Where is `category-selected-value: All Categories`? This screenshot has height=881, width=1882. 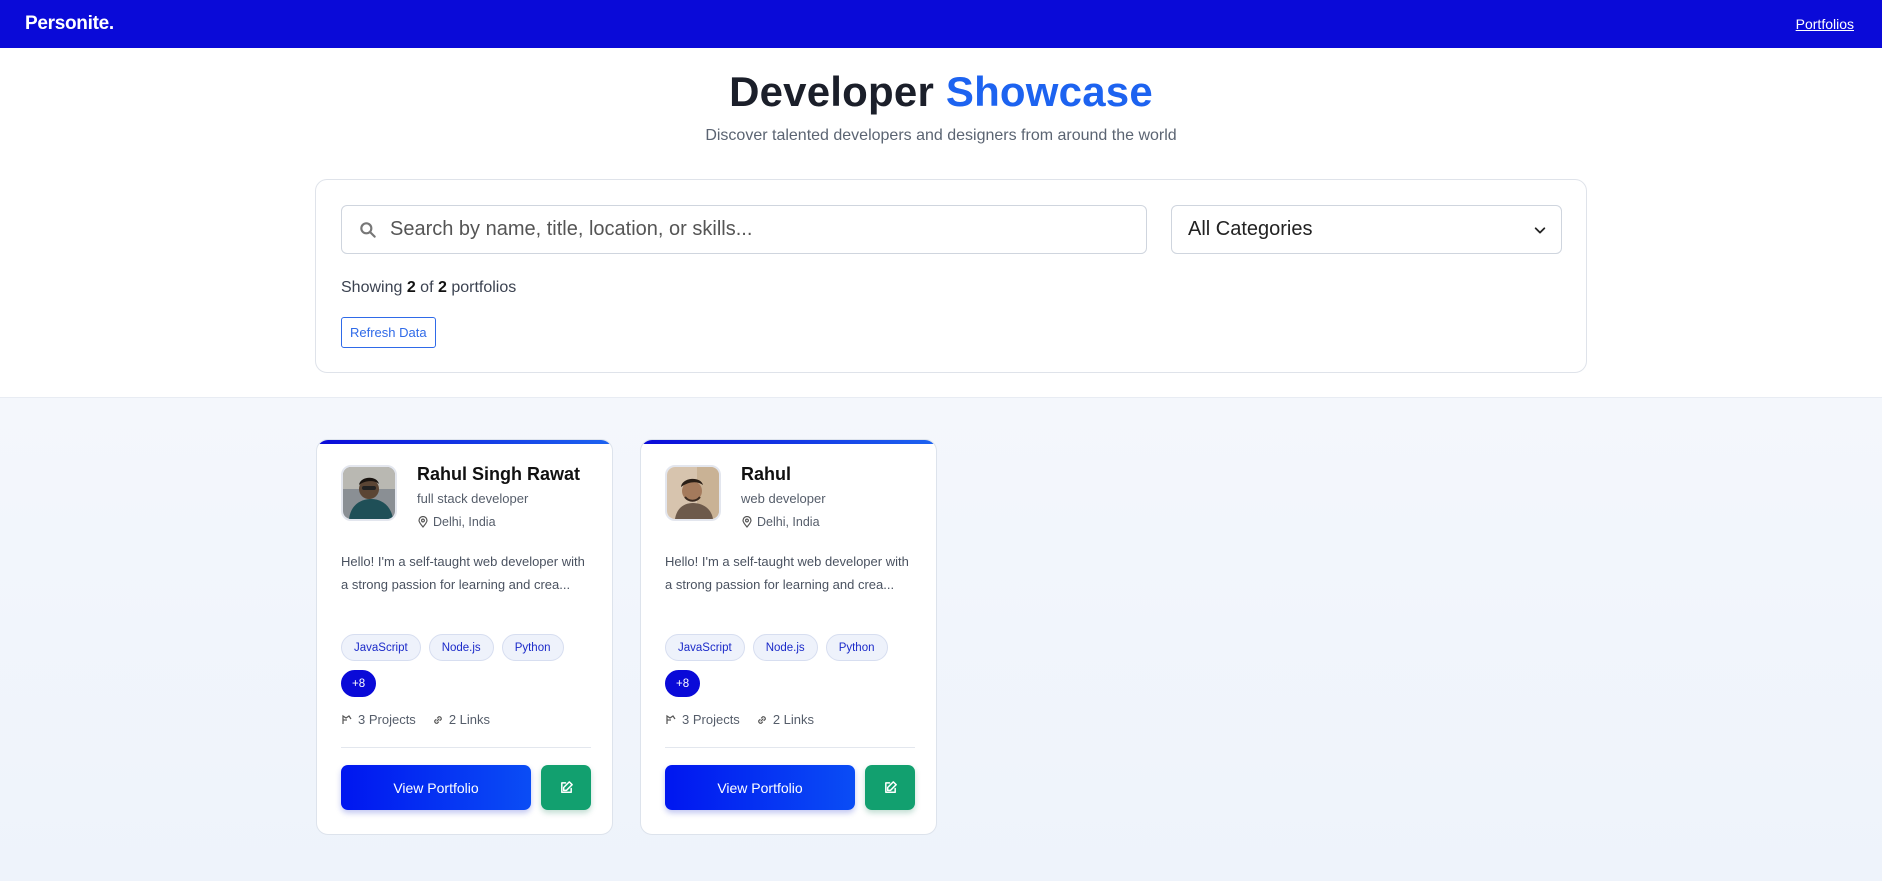 category-selected-value: All Categories is located at coordinates (1250, 229).